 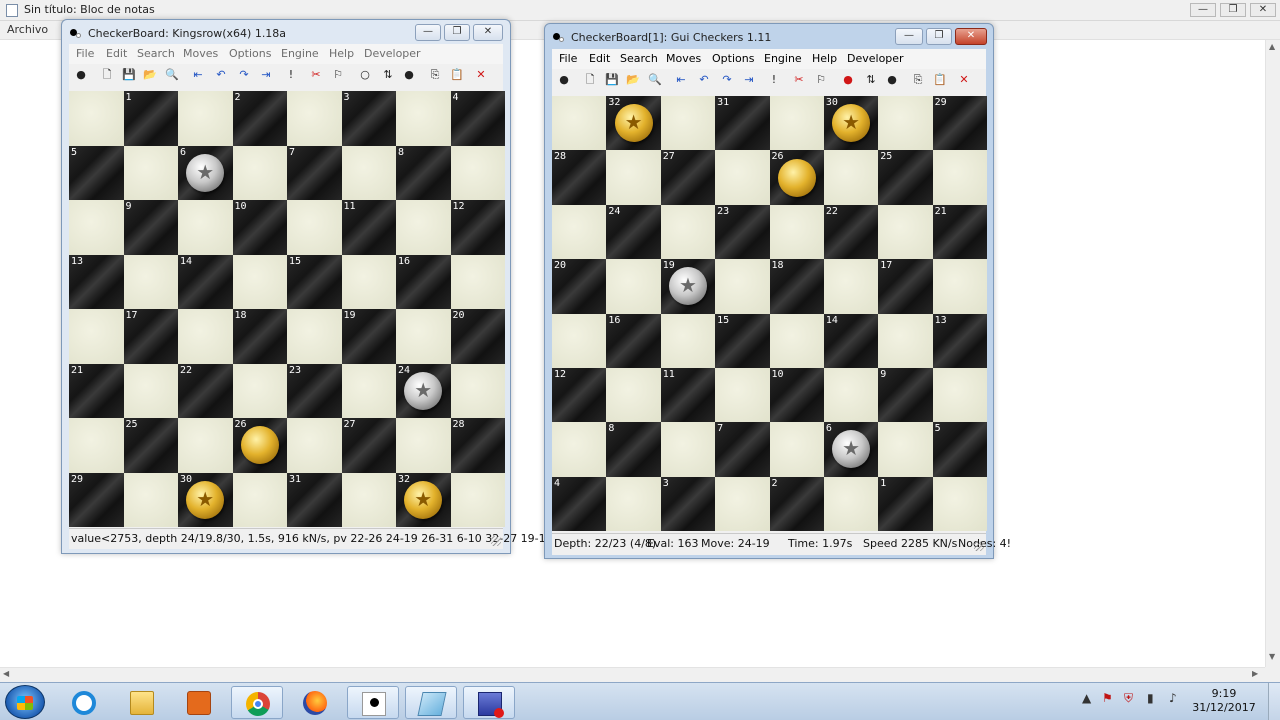 What do you see at coordinates (150, 118) in the screenshot?
I see `square-1: 1` at bounding box center [150, 118].